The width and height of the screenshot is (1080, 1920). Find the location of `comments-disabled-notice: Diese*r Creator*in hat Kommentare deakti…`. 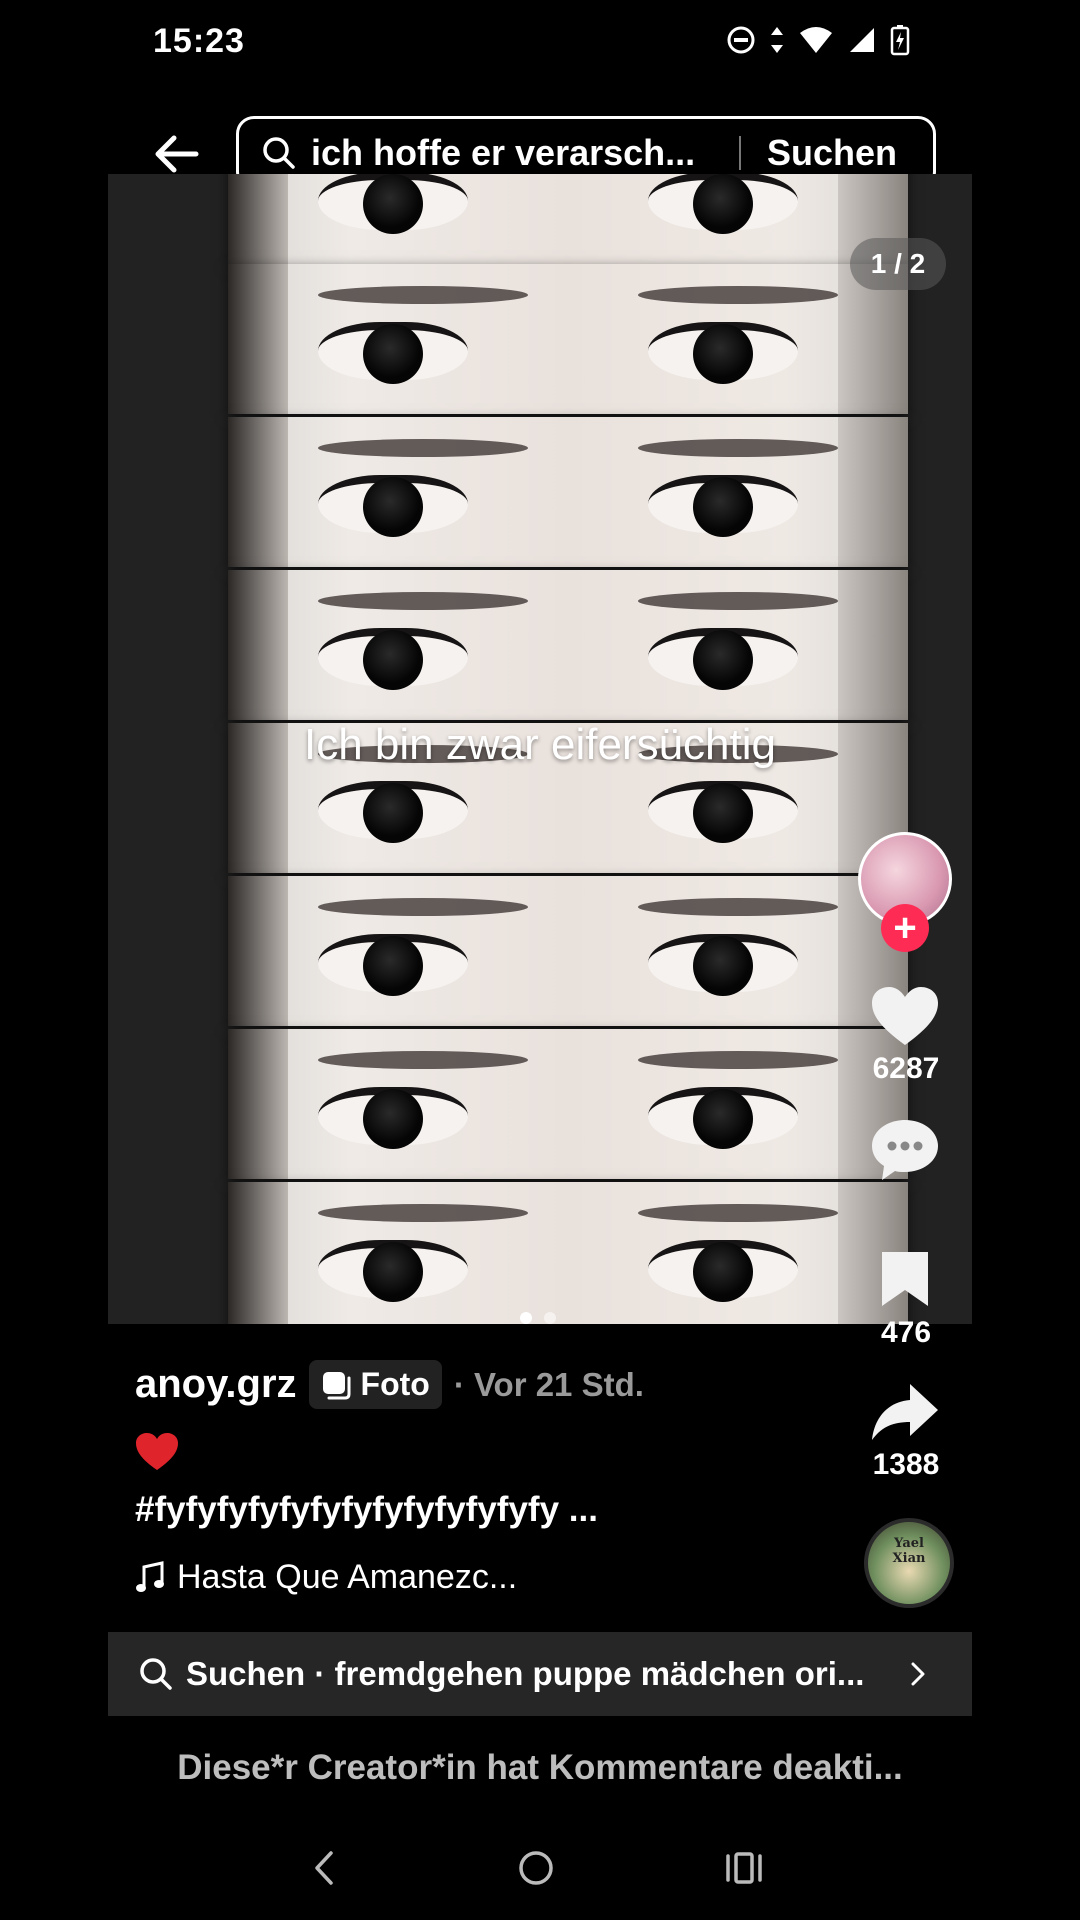

comments-disabled-notice: Diese*r Creator*in hat Kommentare deakti… is located at coordinates (540, 1767).